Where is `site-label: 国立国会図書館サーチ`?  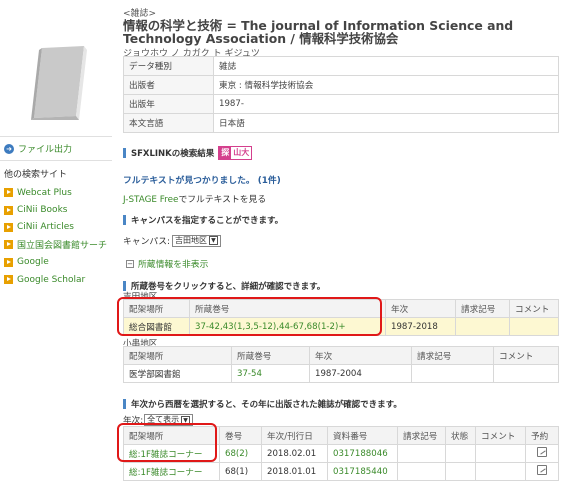 site-label: 国立国会図書館サーチ is located at coordinates (62, 244).